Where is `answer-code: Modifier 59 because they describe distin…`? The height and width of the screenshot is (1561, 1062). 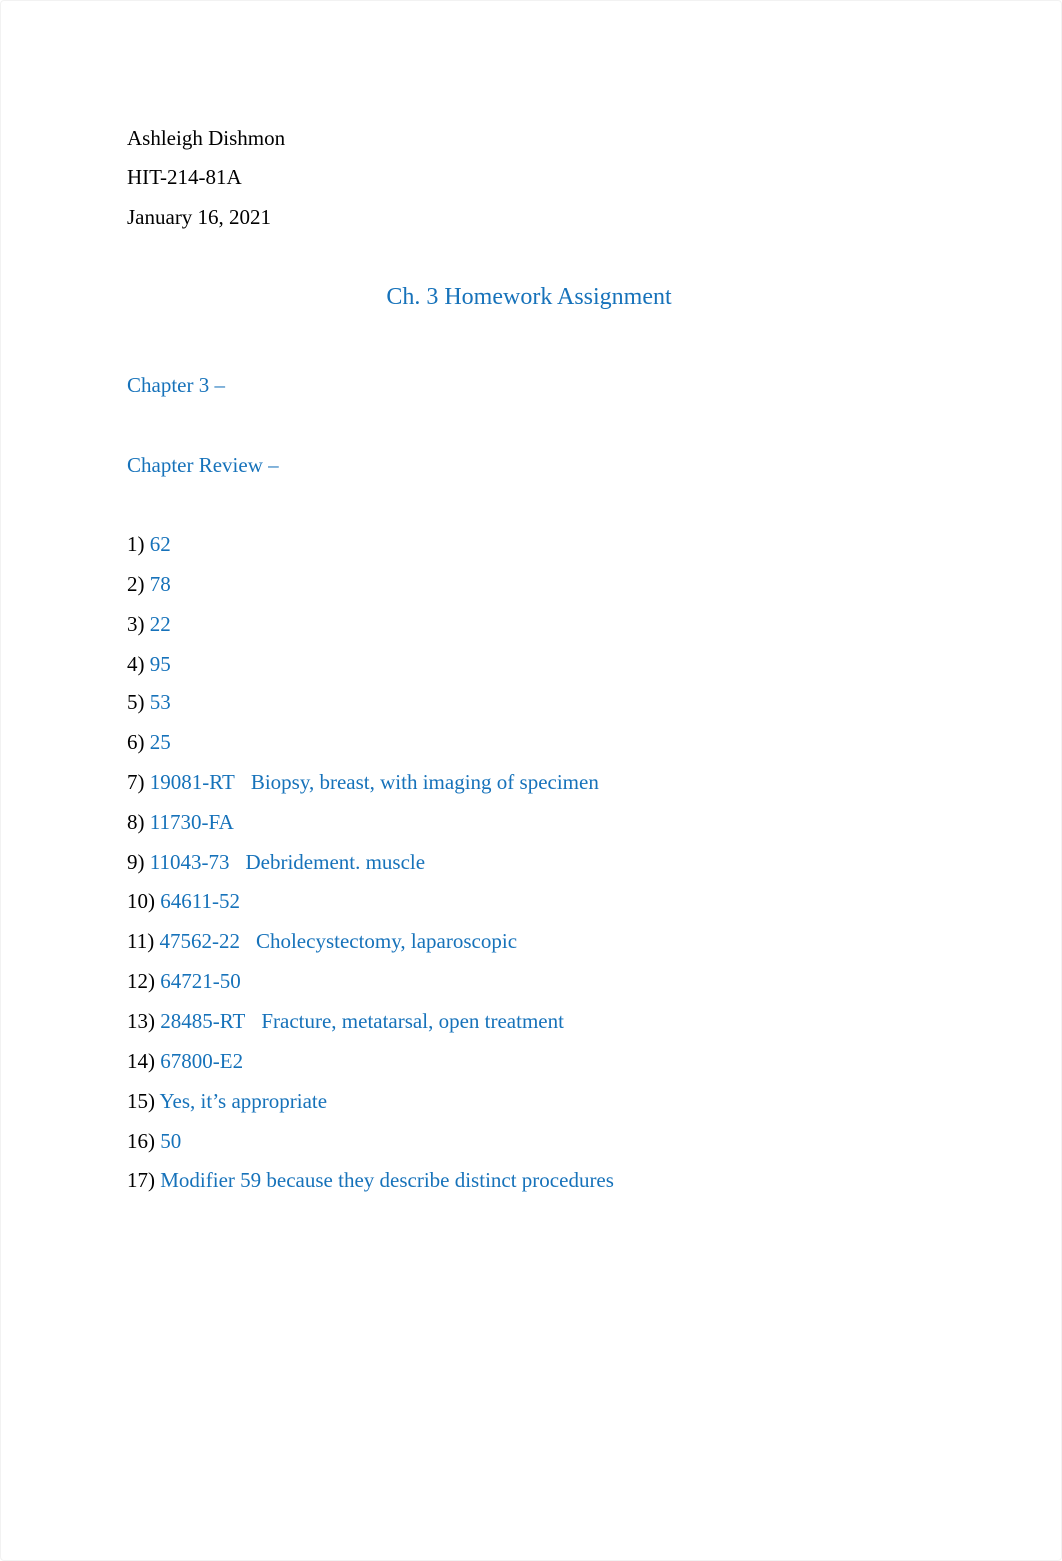
answer-code: Modifier 59 because they describe distin… is located at coordinates (387, 1180).